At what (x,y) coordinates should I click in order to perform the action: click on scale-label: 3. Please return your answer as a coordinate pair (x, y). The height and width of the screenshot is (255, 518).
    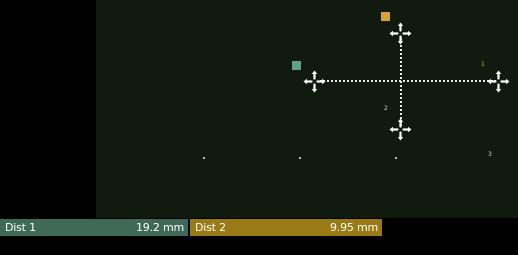
    Looking at the image, I should click on (490, 154).